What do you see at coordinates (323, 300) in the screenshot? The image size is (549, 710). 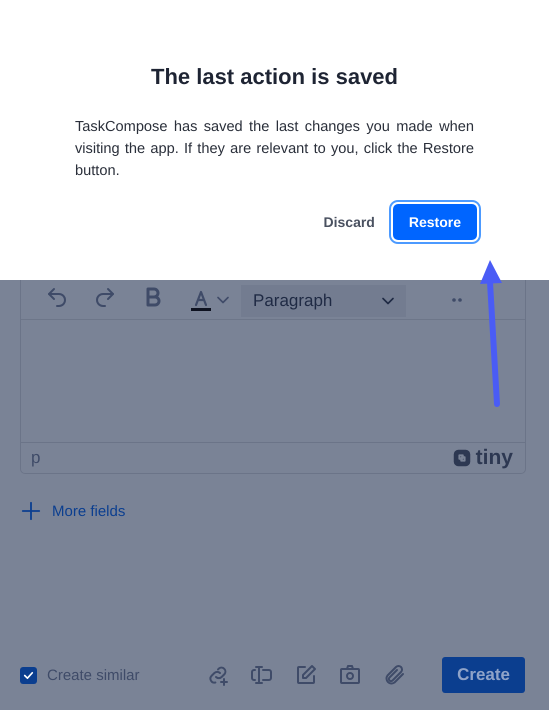 I see `block-format-dropdown: Paragraph` at bounding box center [323, 300].